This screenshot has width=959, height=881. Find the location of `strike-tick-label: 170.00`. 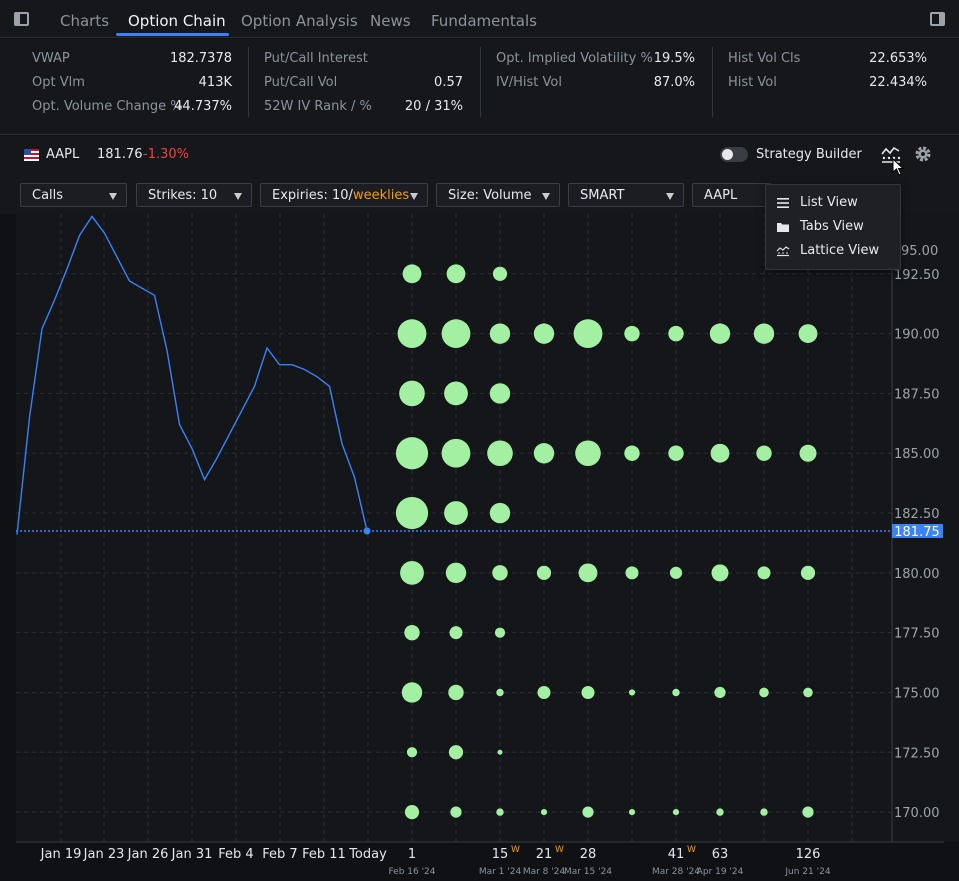

strike-tick-label: 170.00 is located at coordinates (917, 813).